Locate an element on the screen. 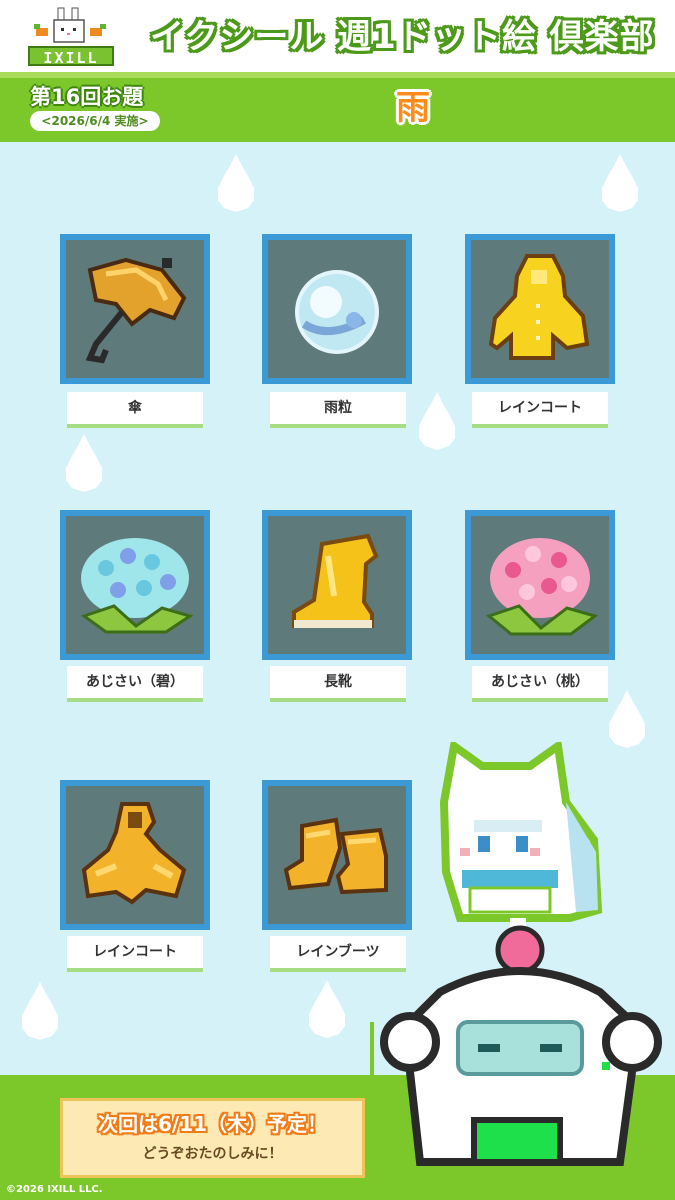 Image resolution: width=675 pixels, height=1200 pixels. header-bar: IXILL イクシール 週1ドット絵 倶楽部 is located at coordinates (337, 36).